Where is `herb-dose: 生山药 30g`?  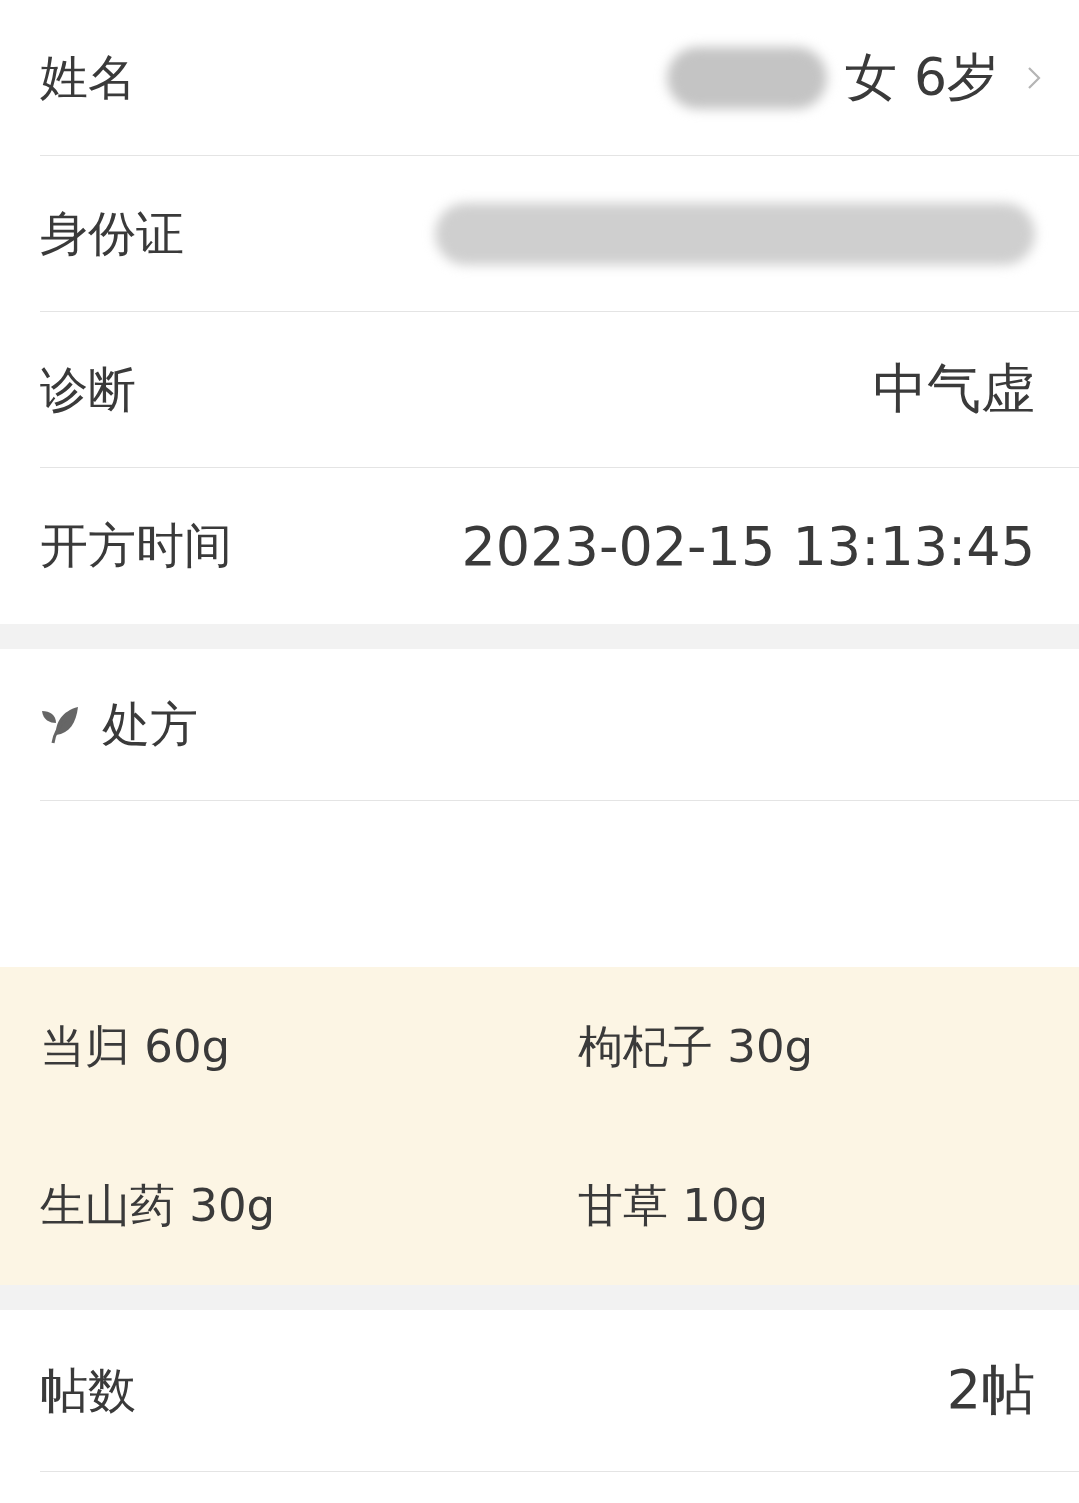
herb-dose: 生山药 30g is located at coordinates (158, 1205).